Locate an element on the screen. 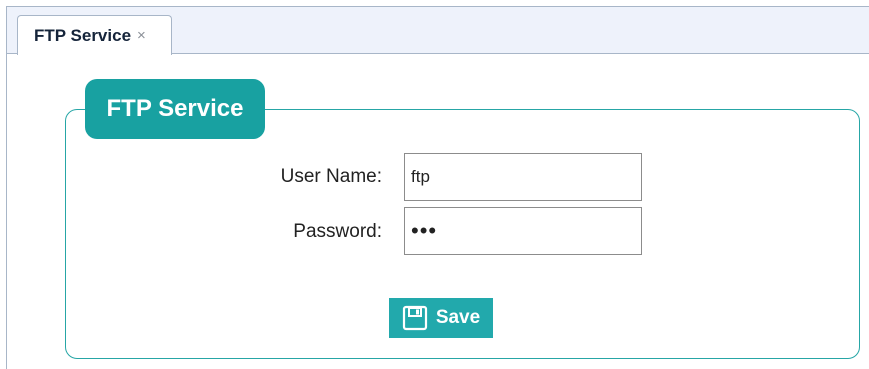 This screenshot has height=369, width=869. tab-ftp-service: FTP Service × is located at coordinates (94, 35).